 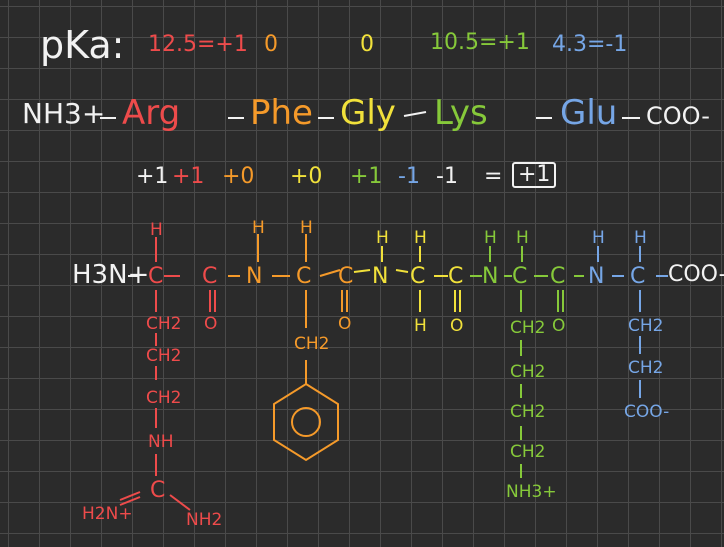 I want to click on arg-nh2: NH2, so click(x=204, y=520).